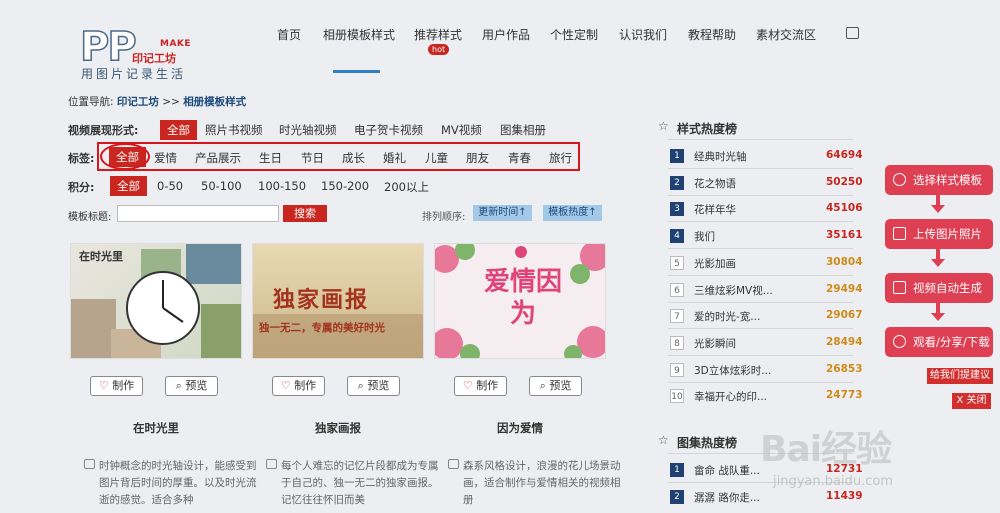  I want to click on preview-button-2: ⌕ 预览, so click(373, 386).